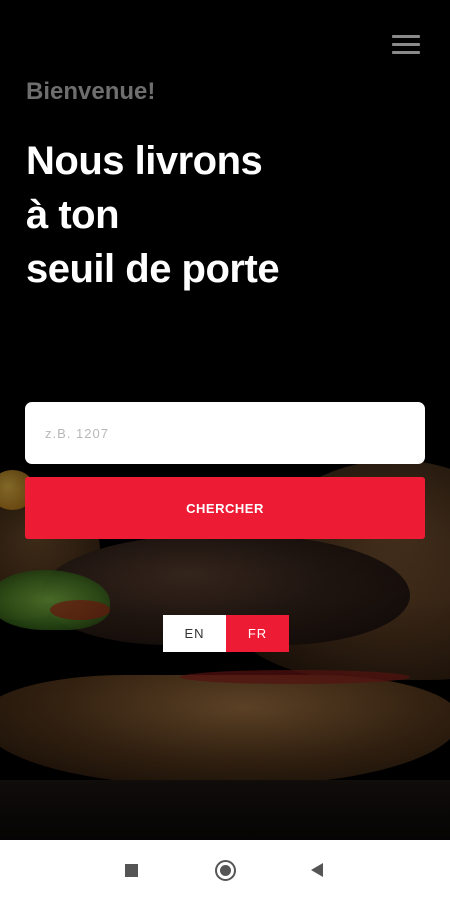  Describe the element at coordinates (153, 215) in the screenshot. I see `headline: Nous livrons à ton seuil de porte` at that location.